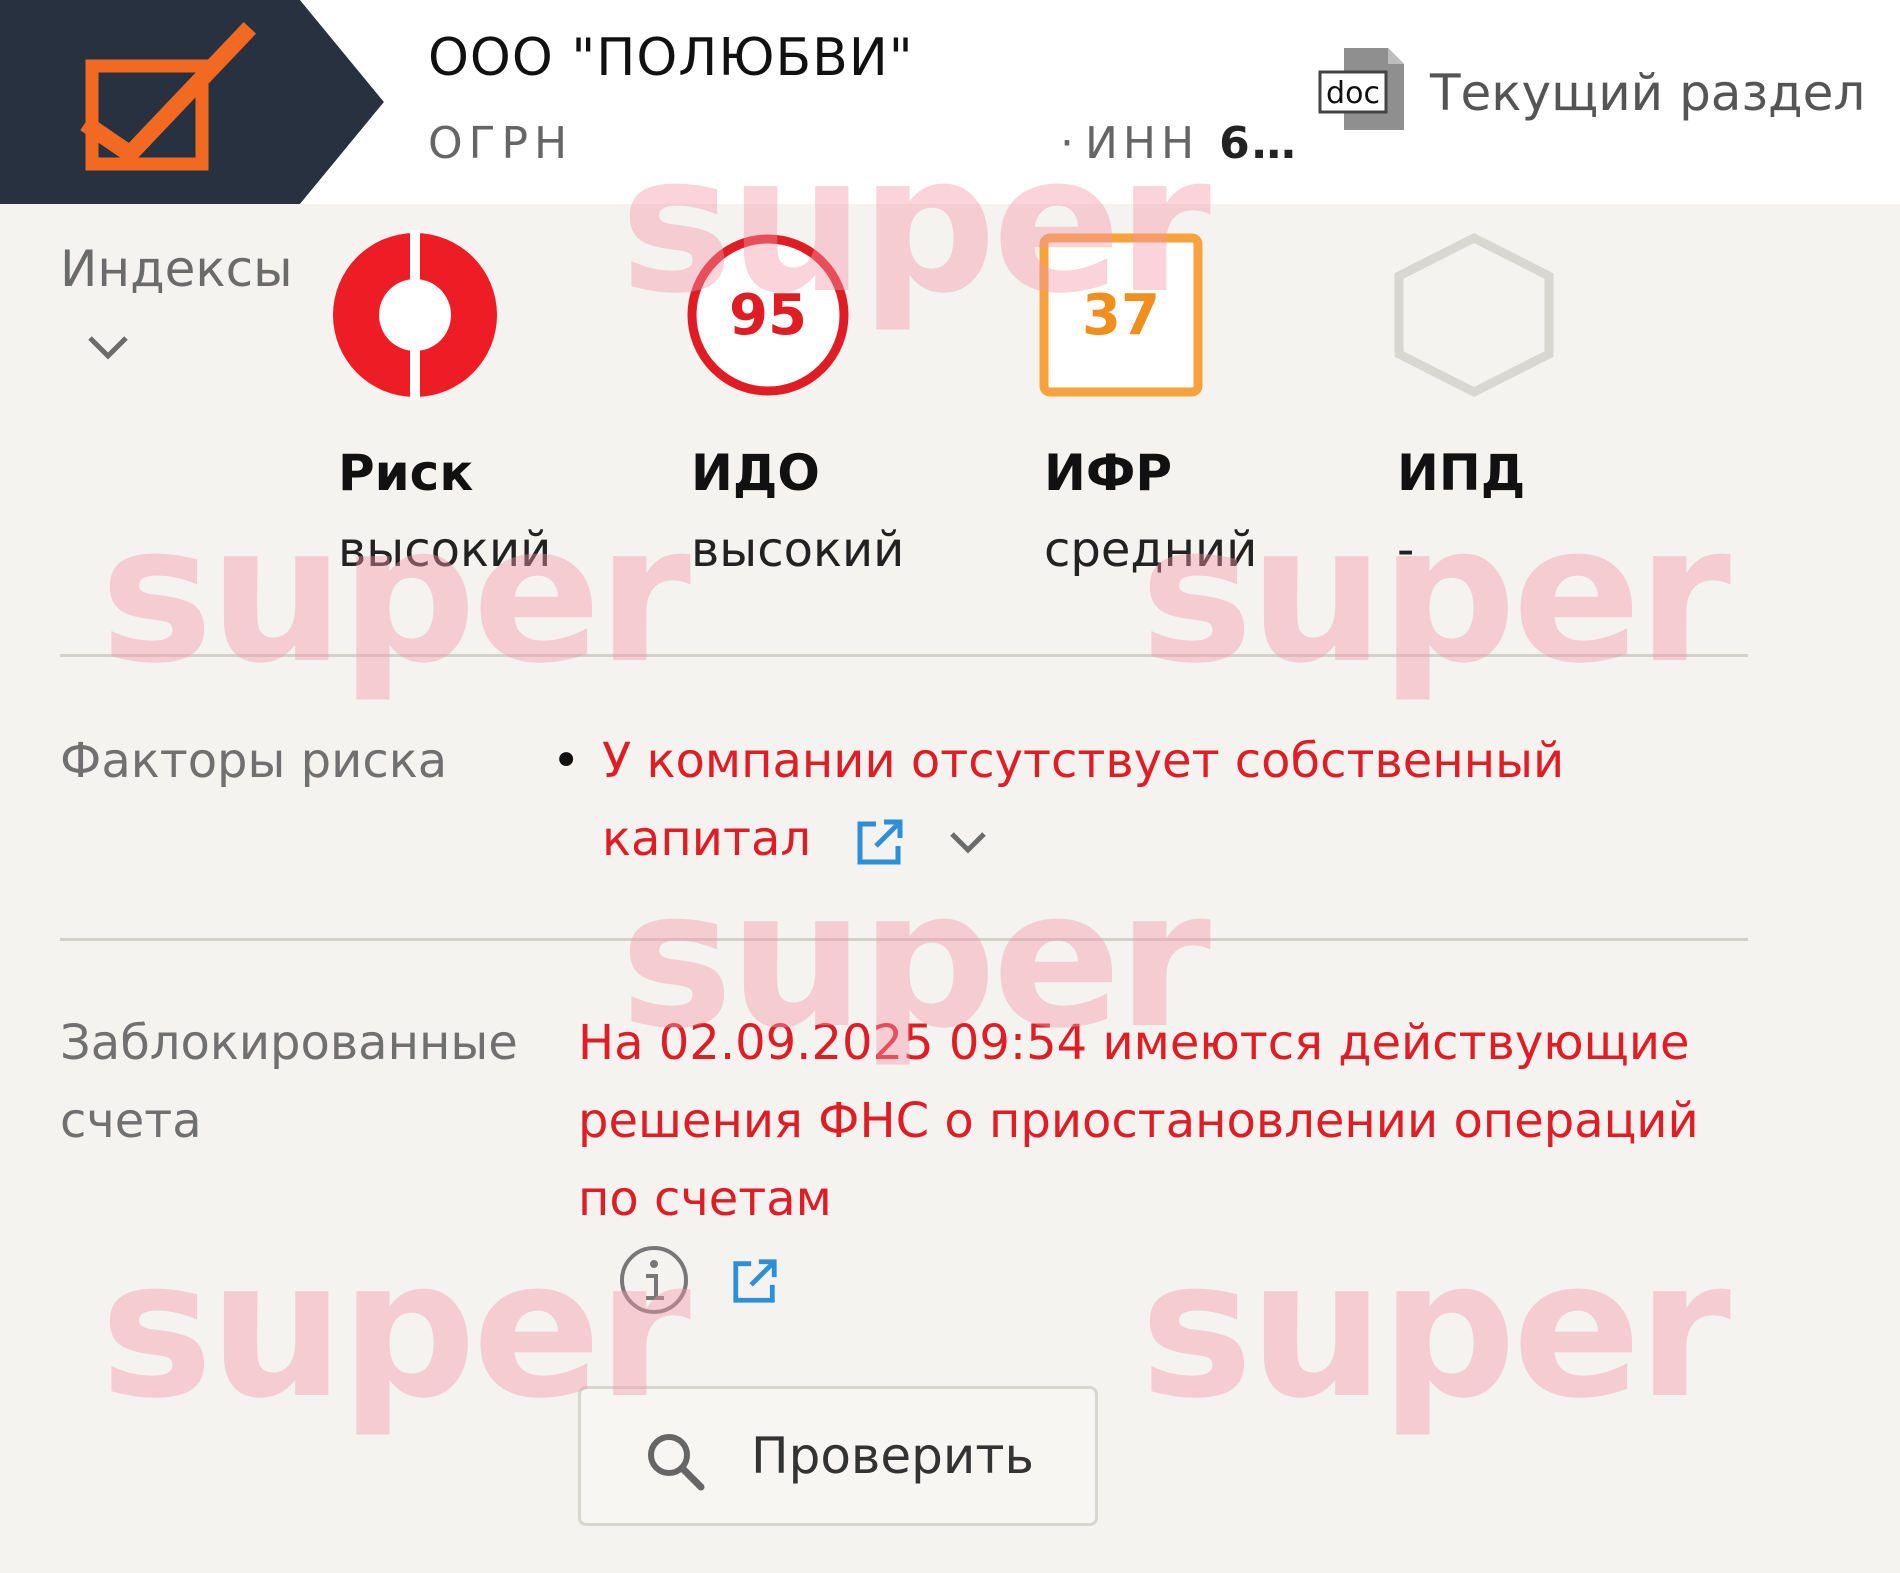  What do you see at coordinates (1406, 550) in the screenshot?
I see `index-ipd-level: -` at bounding box center [1406, 550].